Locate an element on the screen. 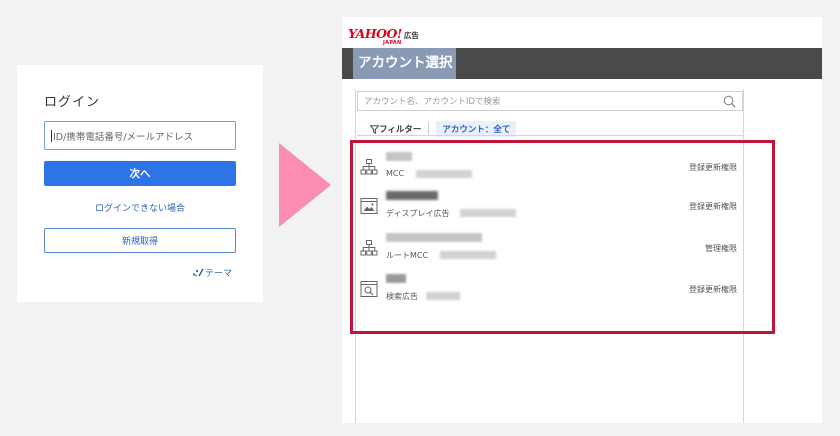 This screenshot has height=436, width=840. yahoo-ads-logo: YAHOO! JAPAN 広告 is located at coordinates (383, 36).